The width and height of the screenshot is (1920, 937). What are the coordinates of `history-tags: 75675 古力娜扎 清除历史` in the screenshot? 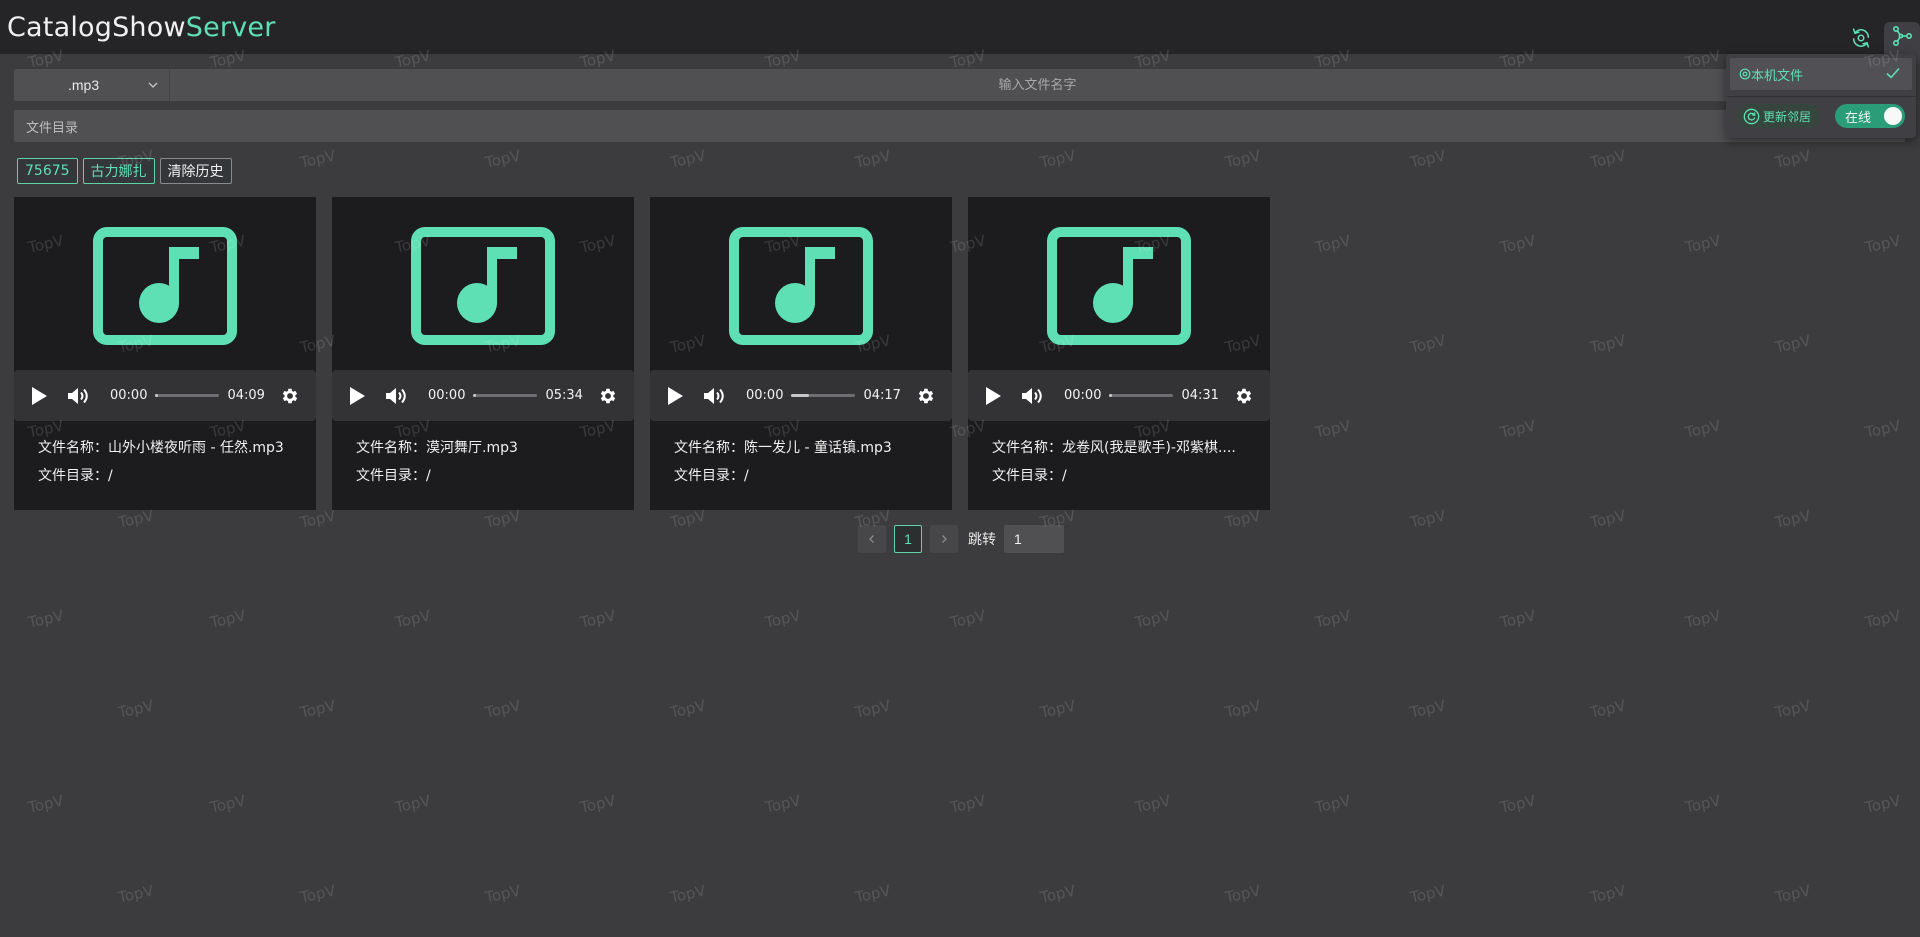 It's located at (124, 171).